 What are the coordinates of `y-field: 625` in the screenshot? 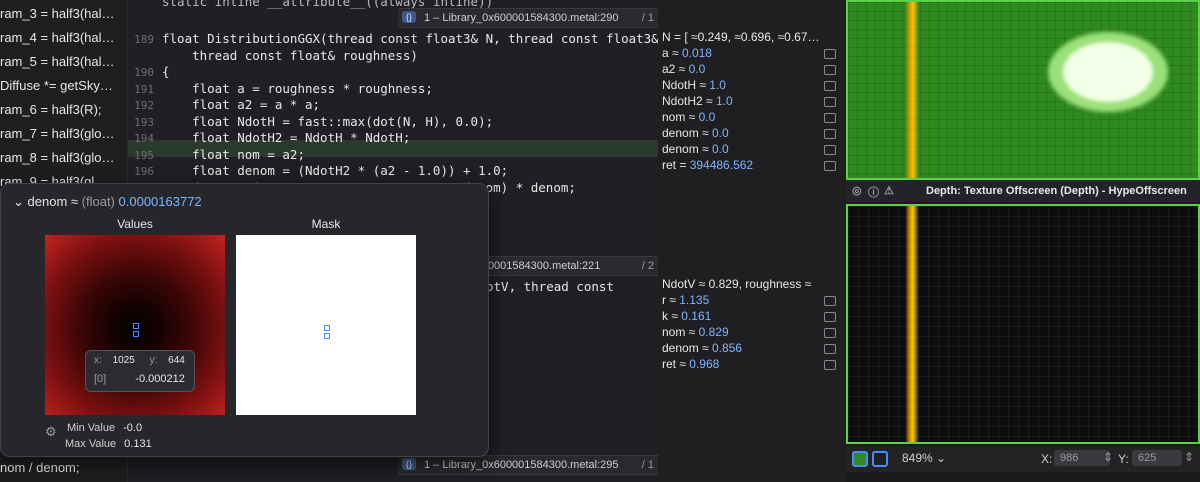 It's located at (1157, 458).